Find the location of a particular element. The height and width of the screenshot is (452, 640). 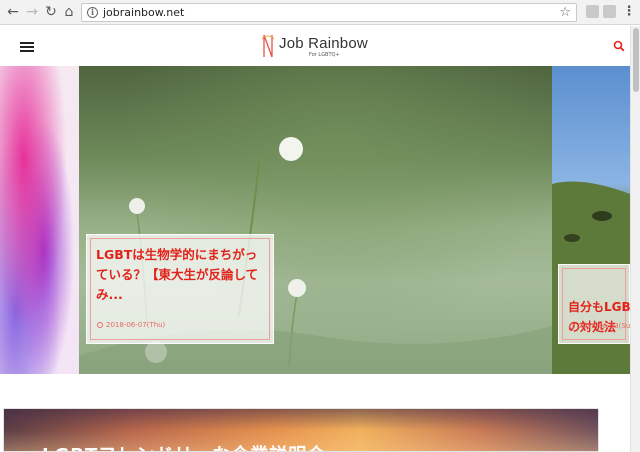

search-icon is located at coordinates (619, 46).